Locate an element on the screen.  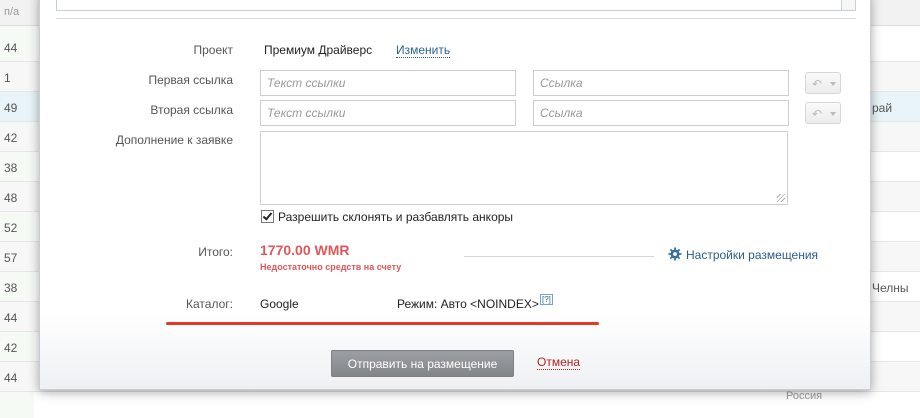
placement-settings-link: Настройки размещения is located at coordinates (752, 255).